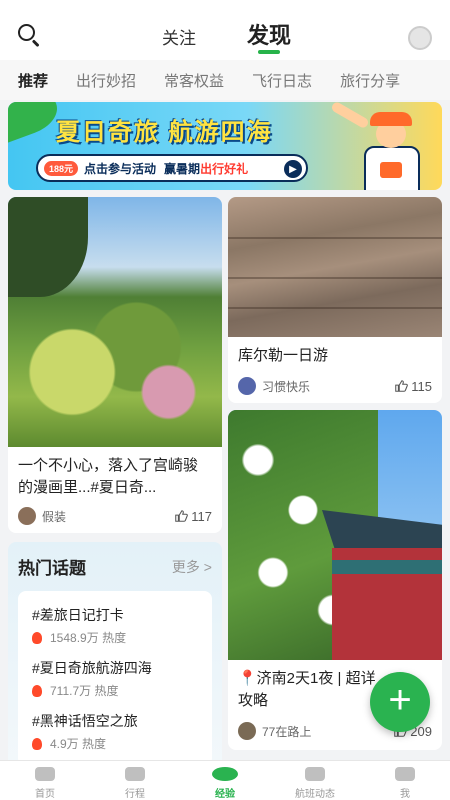 The width and height of the screenshot is (450, 800). What do you see at coordinates (315, 794) in the screenshot?
I see `nav-label: 航班动态` at bounding box center [315, 794].